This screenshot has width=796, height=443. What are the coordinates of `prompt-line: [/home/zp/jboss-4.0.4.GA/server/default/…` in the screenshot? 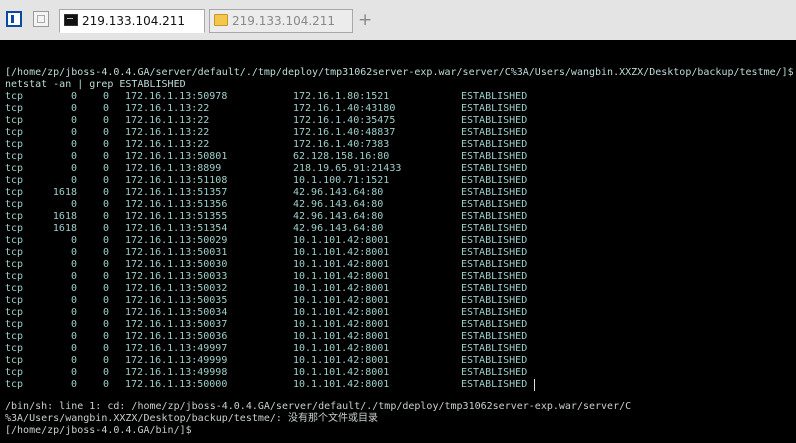 It's located at (399, 72).